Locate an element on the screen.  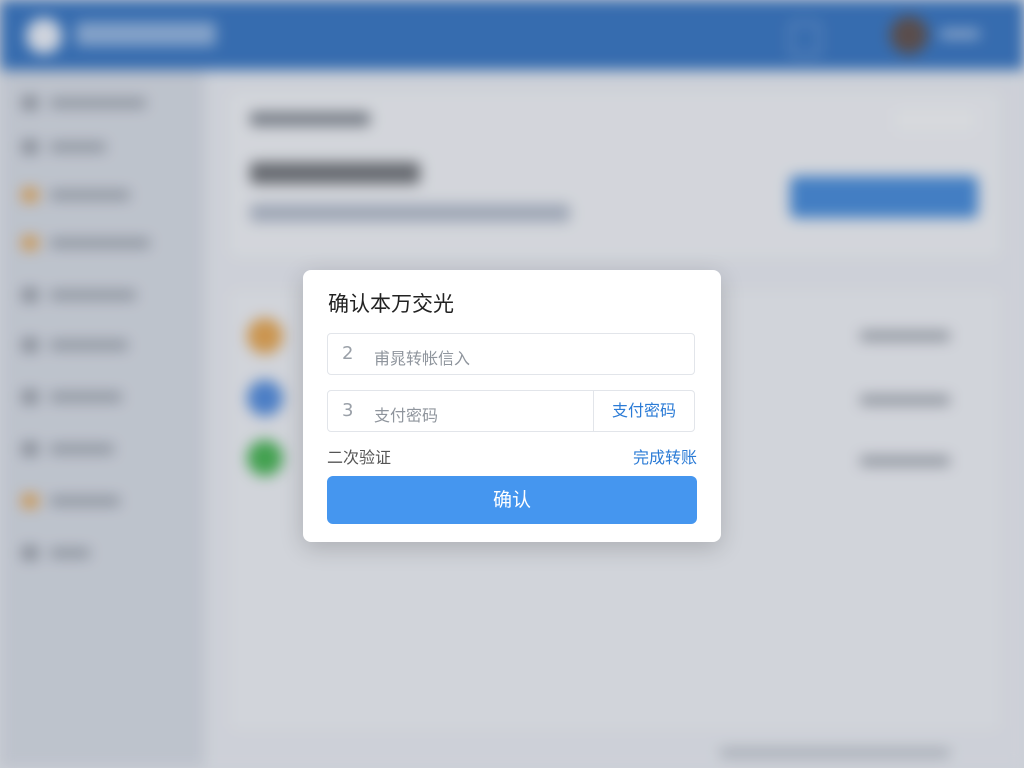
step-number: 2 is located at coordinates (348, 353).